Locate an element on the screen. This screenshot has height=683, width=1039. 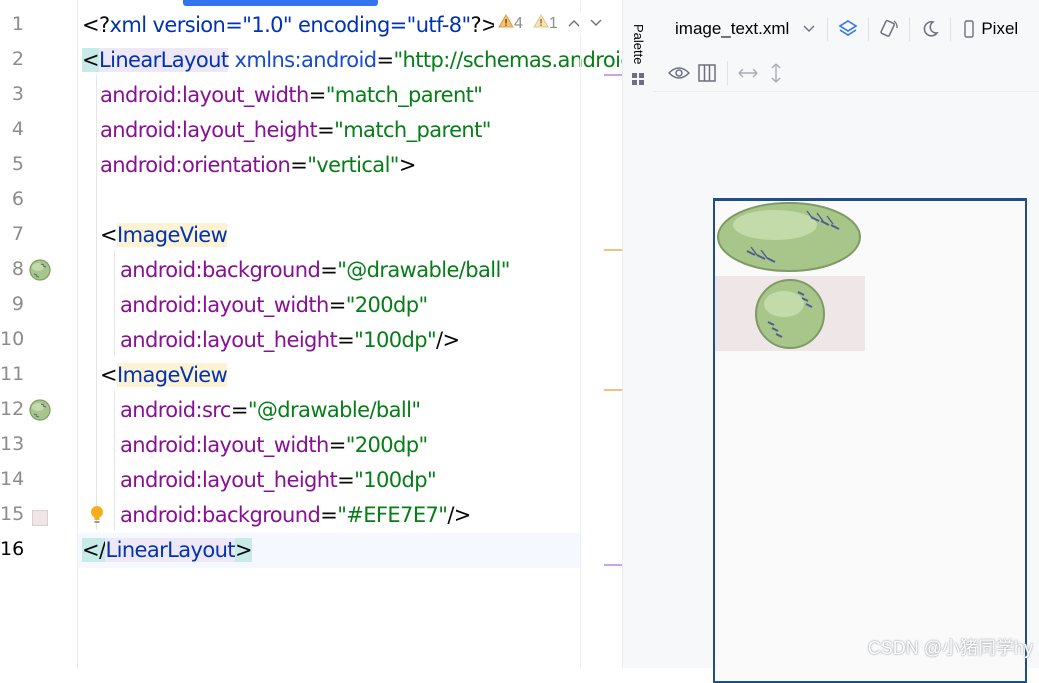
attribute-name: android:layout_width is located at coordinates (224, 445).